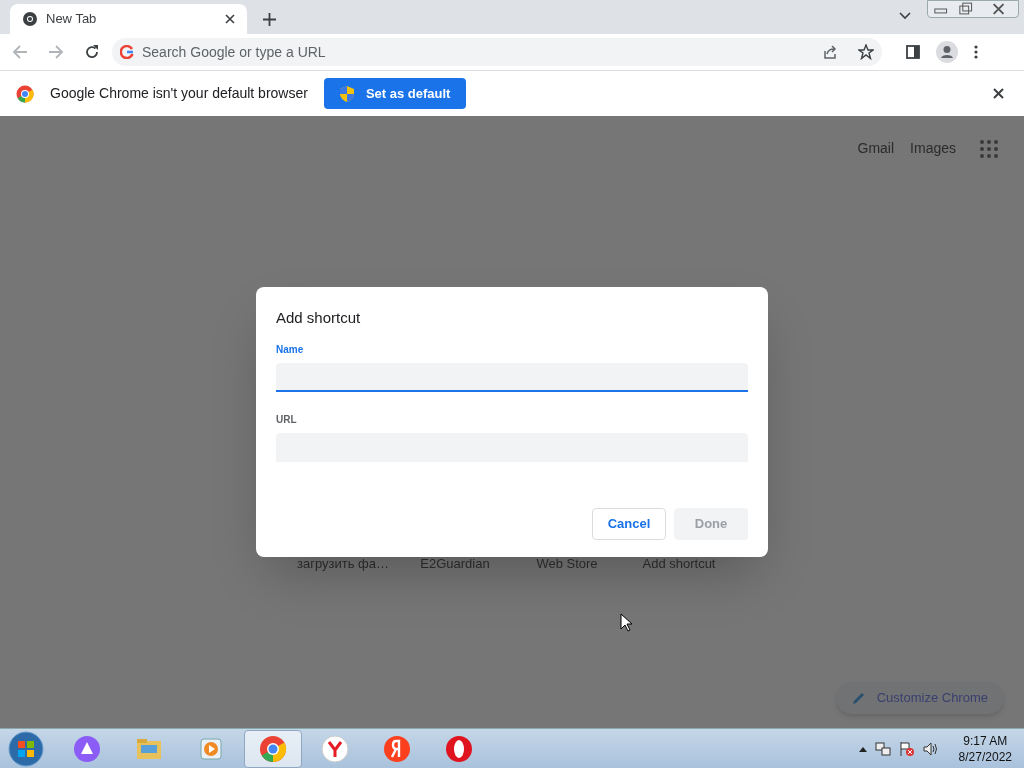 Image resolution: width=1024 pixels, height=768 pixels. Describe the element at coordinates (985, 756) in the screenshot. I see `clock-date: 8/27/2022` at that location.